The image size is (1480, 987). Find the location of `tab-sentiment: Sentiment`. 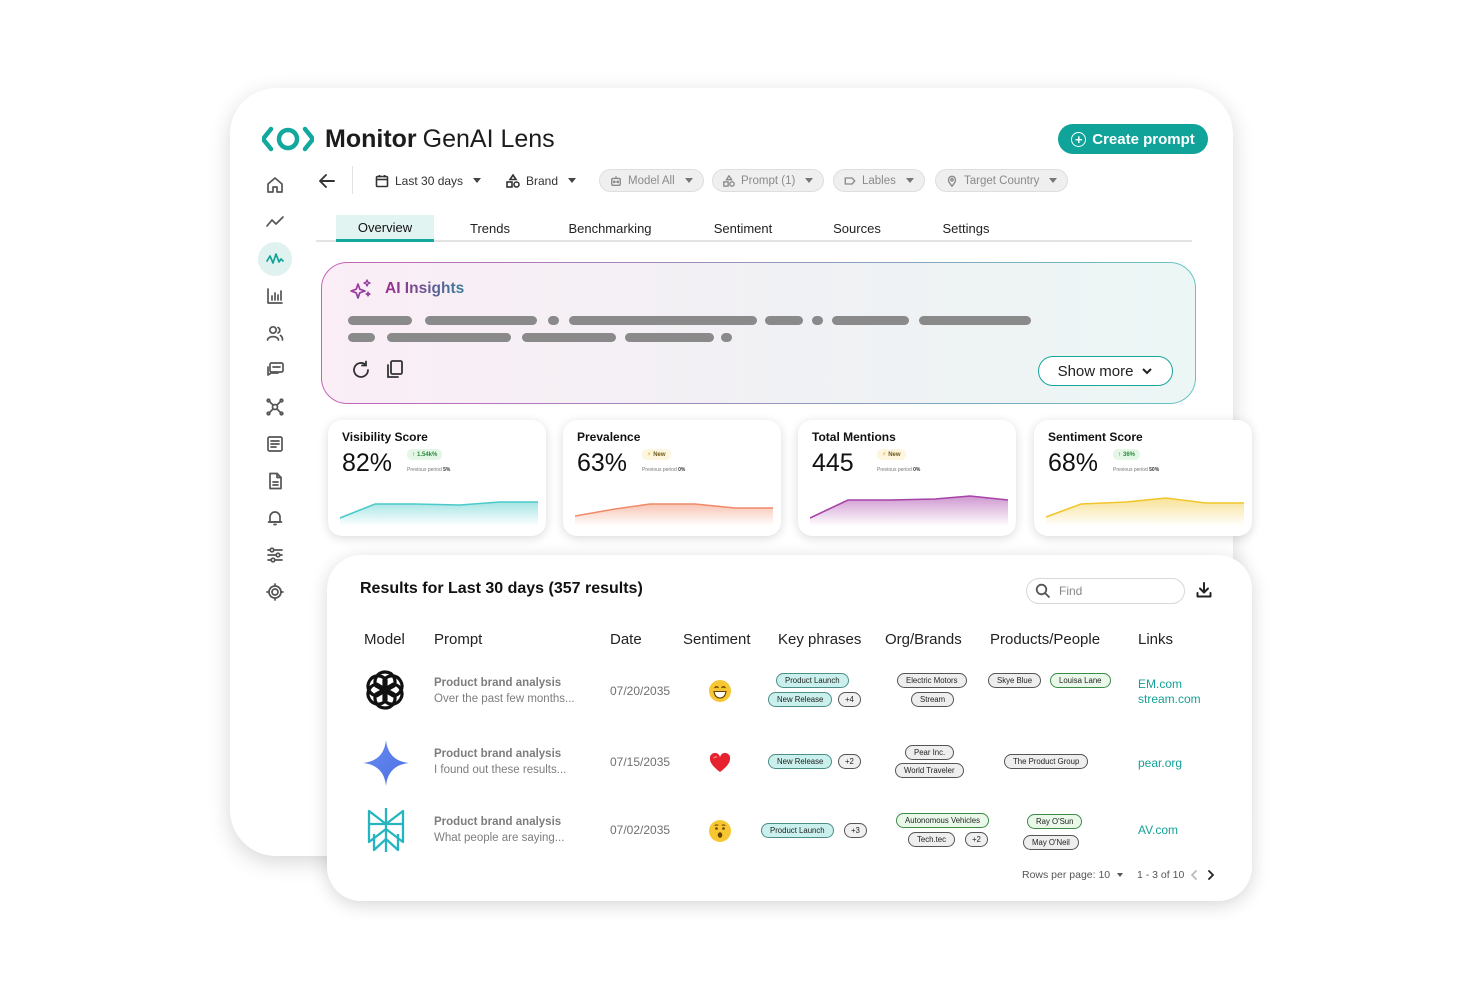

tab-sentiment: Sentiment is located at coordinates (743, 228).